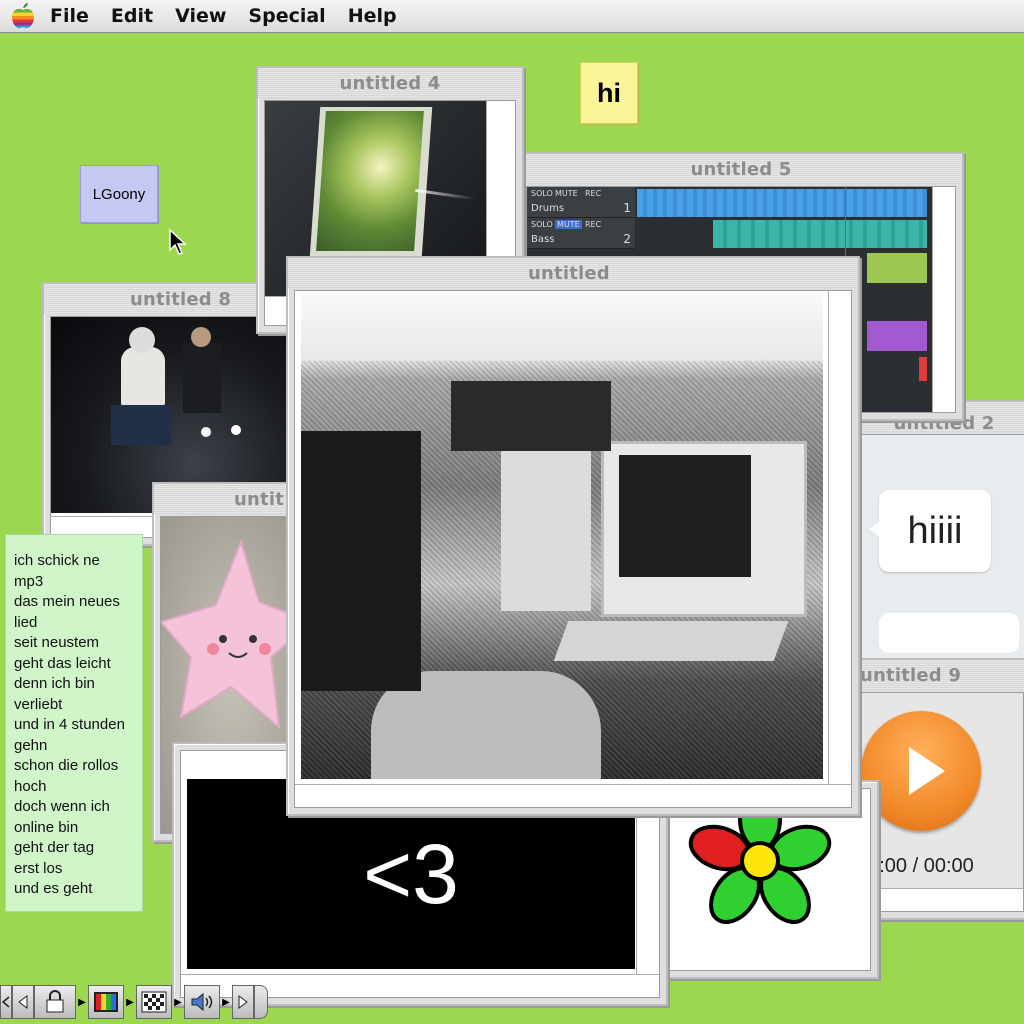  Describe the element at coordinates (26, 622) in the screenshot. I see `lyric-line: lied` at that location.